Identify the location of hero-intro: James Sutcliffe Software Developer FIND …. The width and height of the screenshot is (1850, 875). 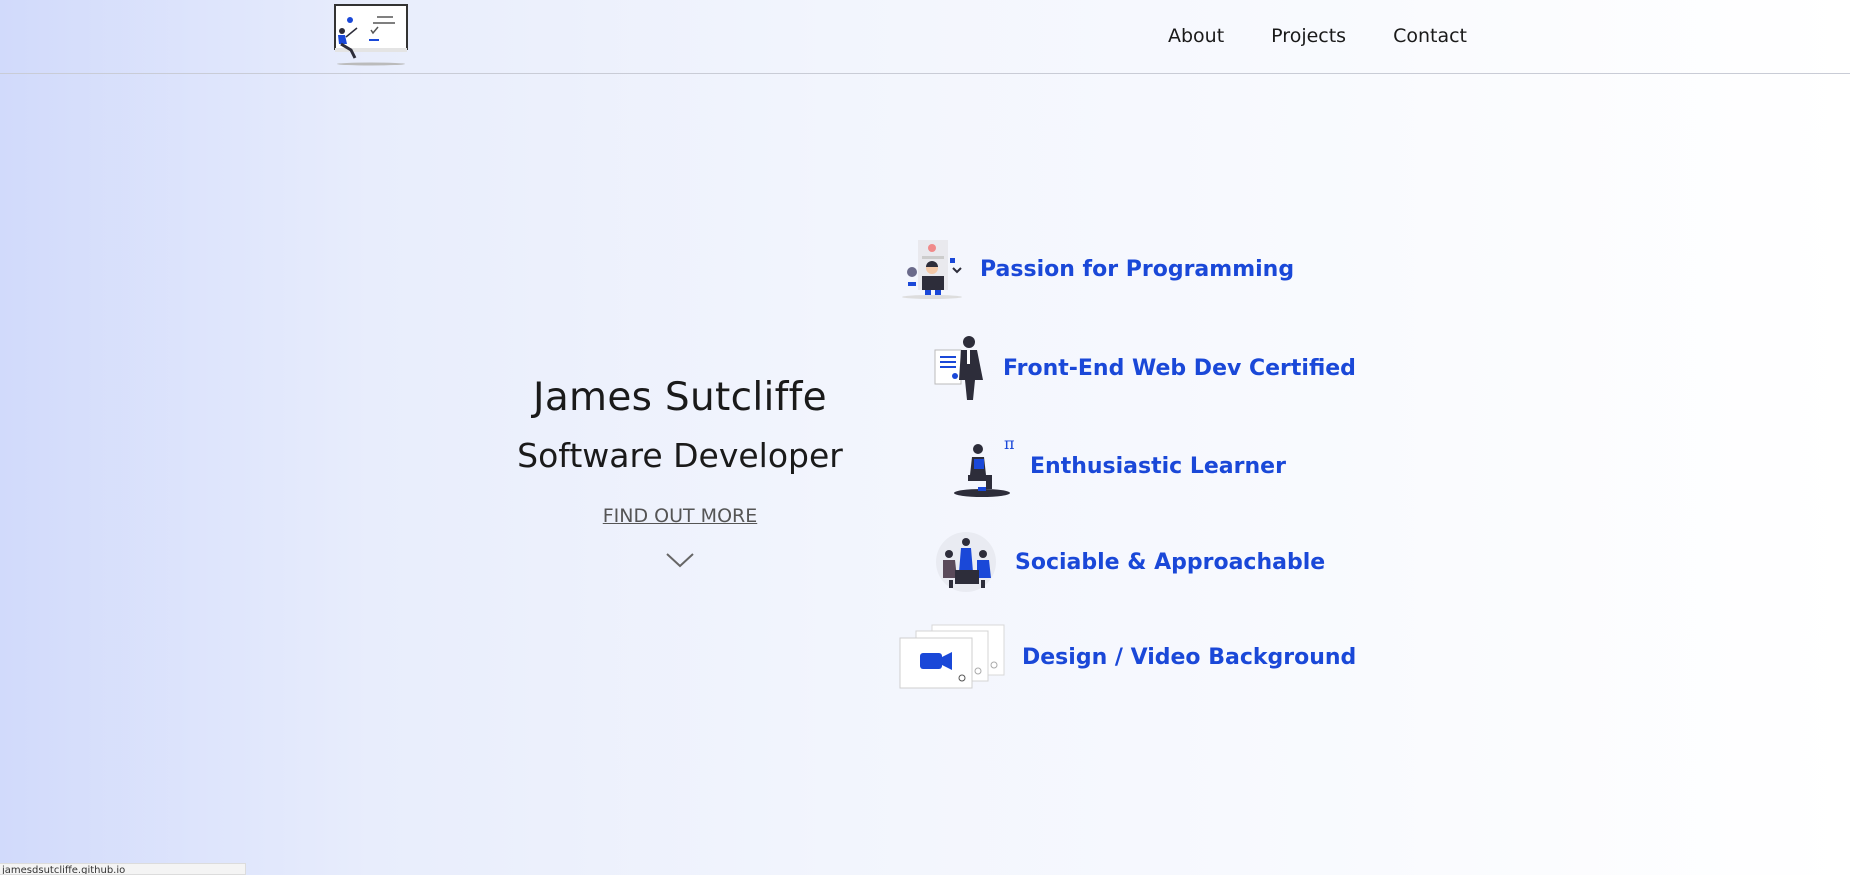
(680, 472).